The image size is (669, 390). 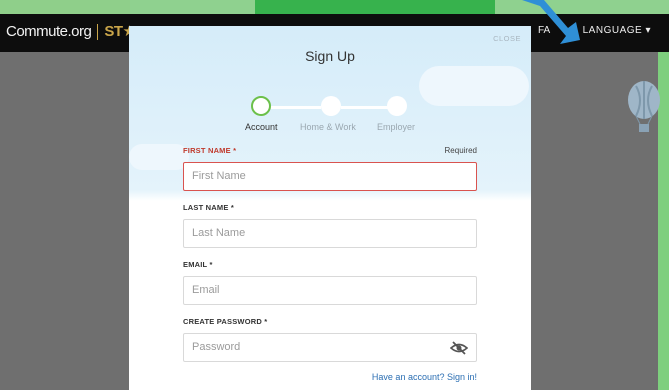 I want to click on eye-slash-icon, so click(x=459, y=348).